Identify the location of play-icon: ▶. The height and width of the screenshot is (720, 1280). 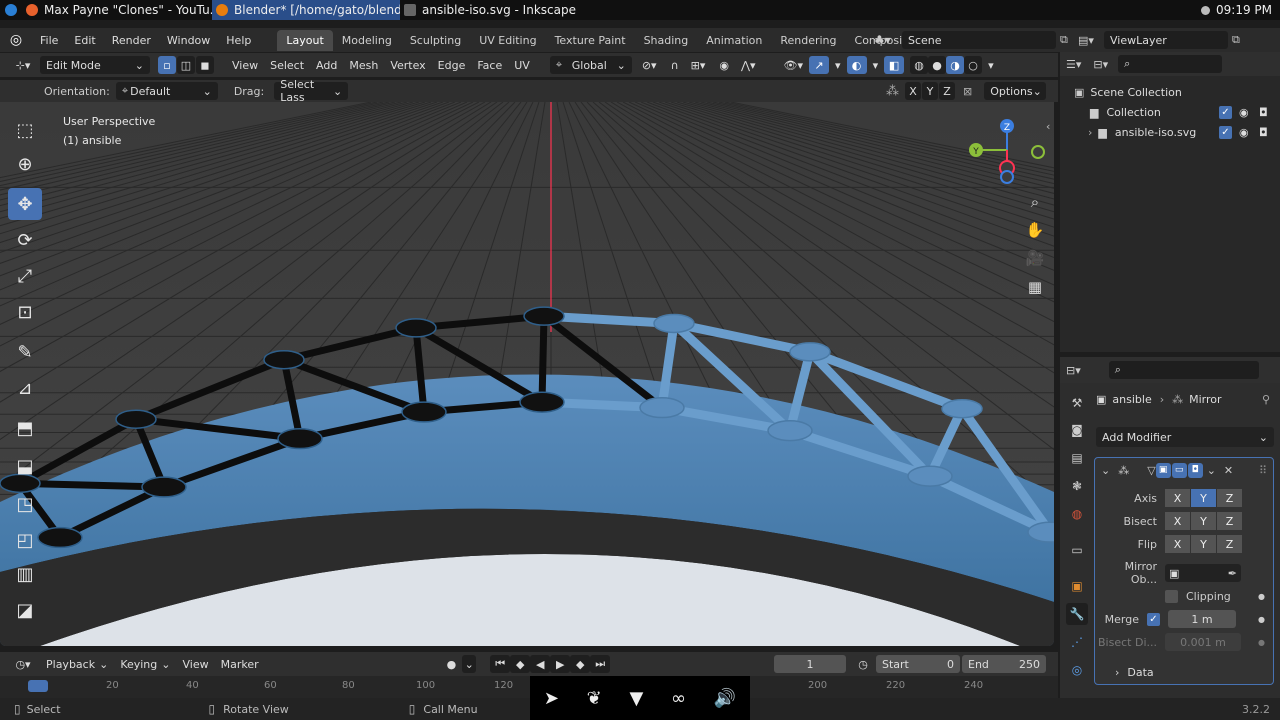
(560, 664).